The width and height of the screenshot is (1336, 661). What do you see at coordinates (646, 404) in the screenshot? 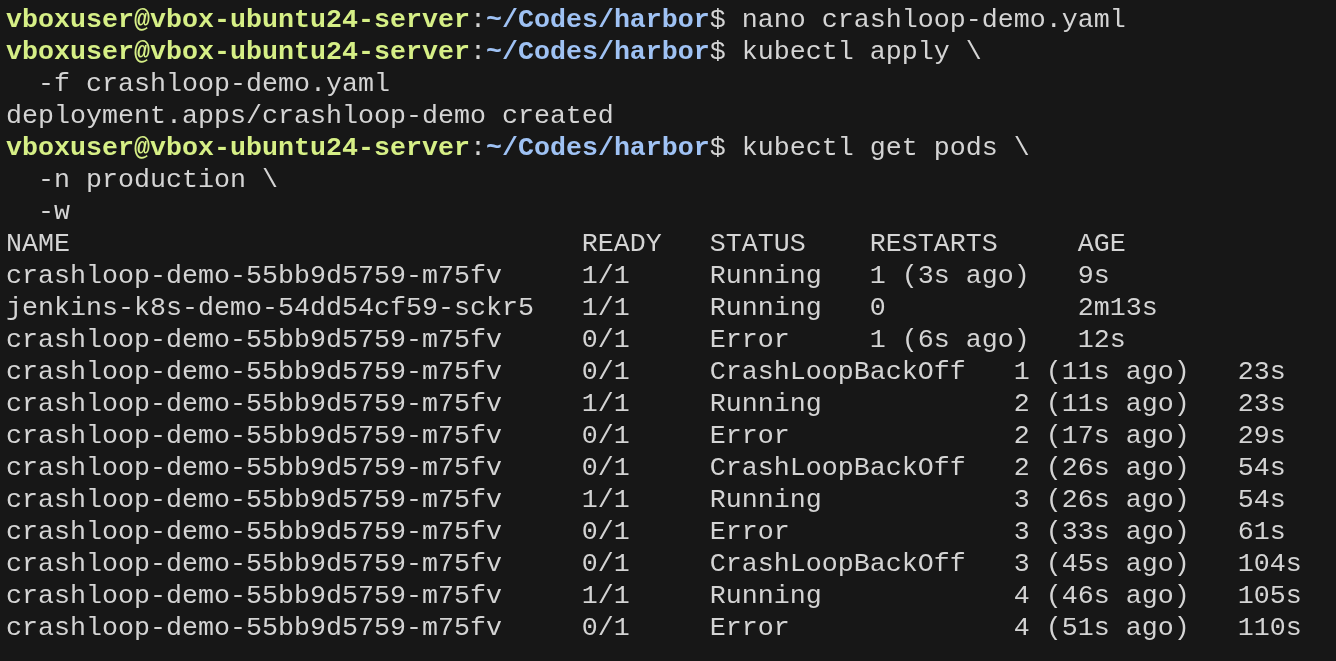
I see `output-line: crashloop-demo-55bb9d5759-m75fv 1/1 Running 2 (11s ago) 23s` at bounding box center [646, 404].